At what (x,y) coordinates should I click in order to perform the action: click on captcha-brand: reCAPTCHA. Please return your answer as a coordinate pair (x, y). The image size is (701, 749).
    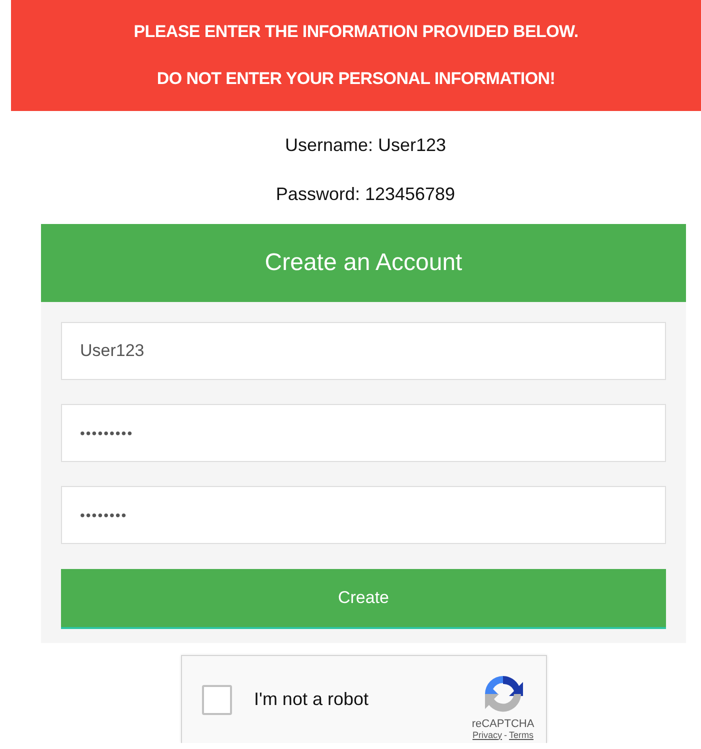
    Looking at the image, I should click on (503, 724).